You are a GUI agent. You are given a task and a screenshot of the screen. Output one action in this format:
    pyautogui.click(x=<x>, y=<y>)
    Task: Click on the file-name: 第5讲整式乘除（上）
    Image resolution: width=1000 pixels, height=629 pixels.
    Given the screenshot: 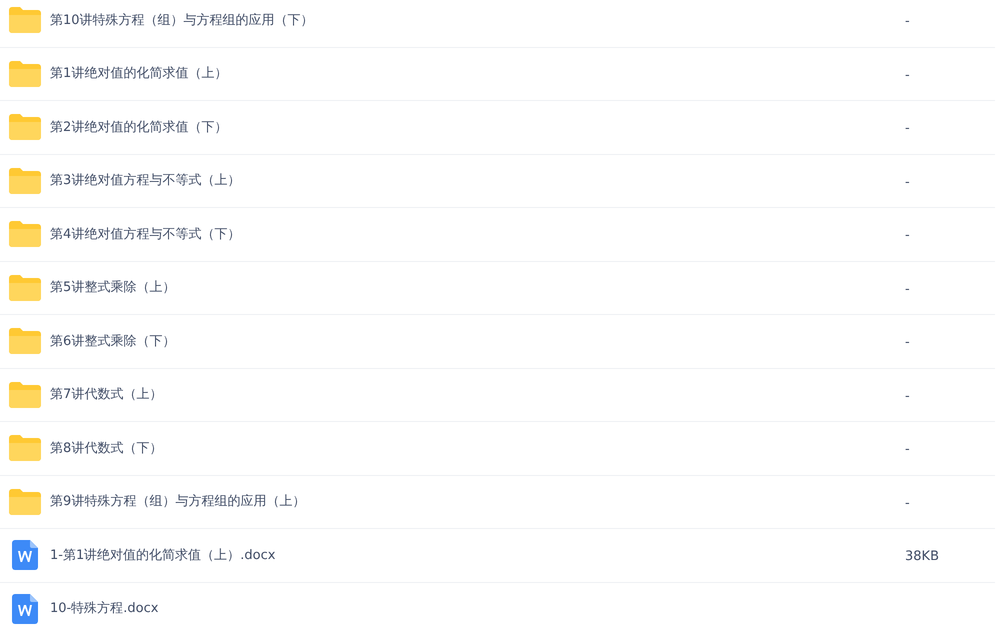 What is the action you would take?
    pyautogui.click(x=477, y=288)
    